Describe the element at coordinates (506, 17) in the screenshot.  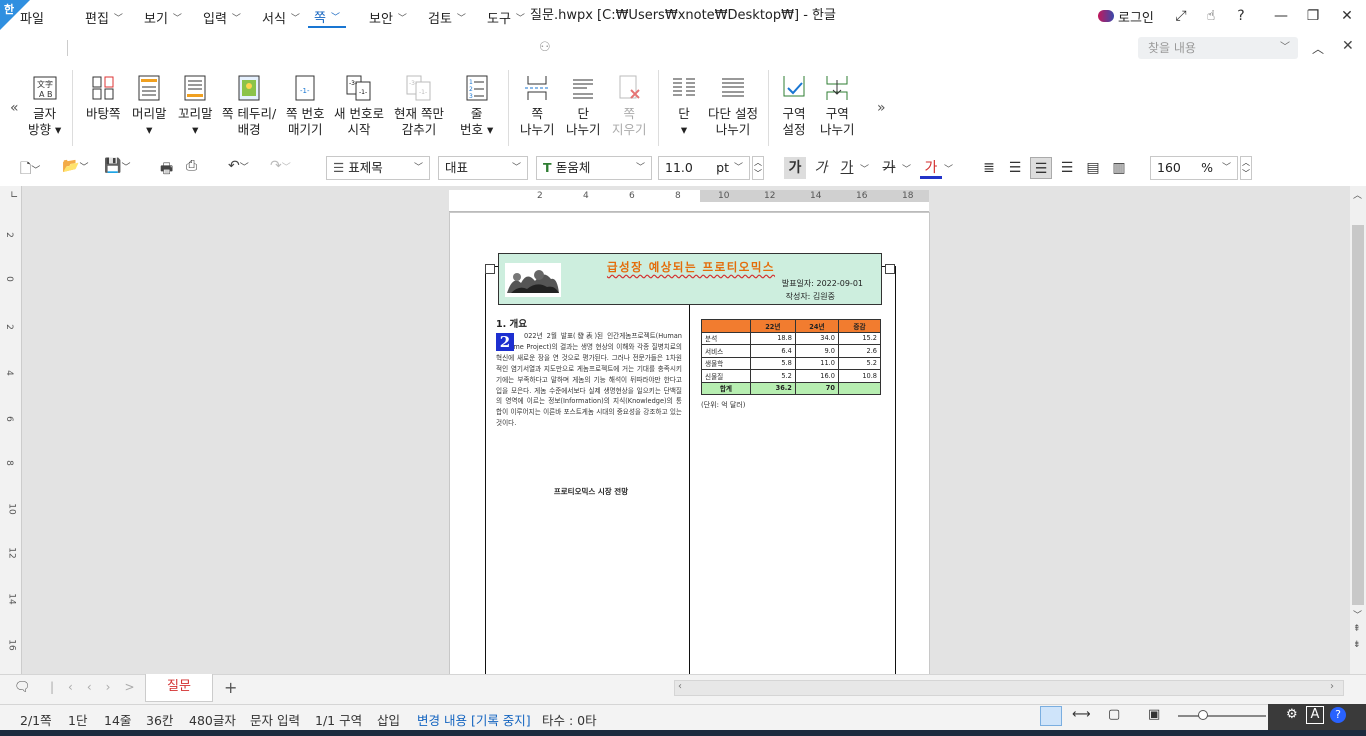
I see `menu-tools: 도구 ﹀` at that location.